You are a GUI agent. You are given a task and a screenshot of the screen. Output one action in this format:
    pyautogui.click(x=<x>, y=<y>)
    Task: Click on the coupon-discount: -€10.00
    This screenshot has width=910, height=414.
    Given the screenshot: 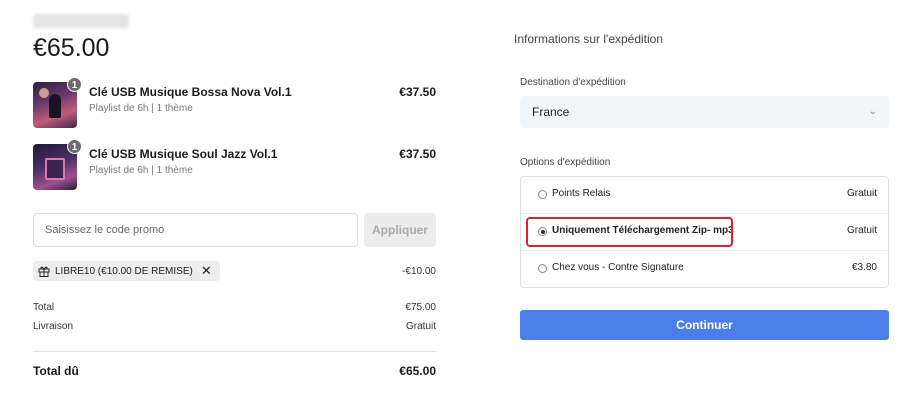 What is the action you would take?
    pyautogui.click(x=419, y=271)
    